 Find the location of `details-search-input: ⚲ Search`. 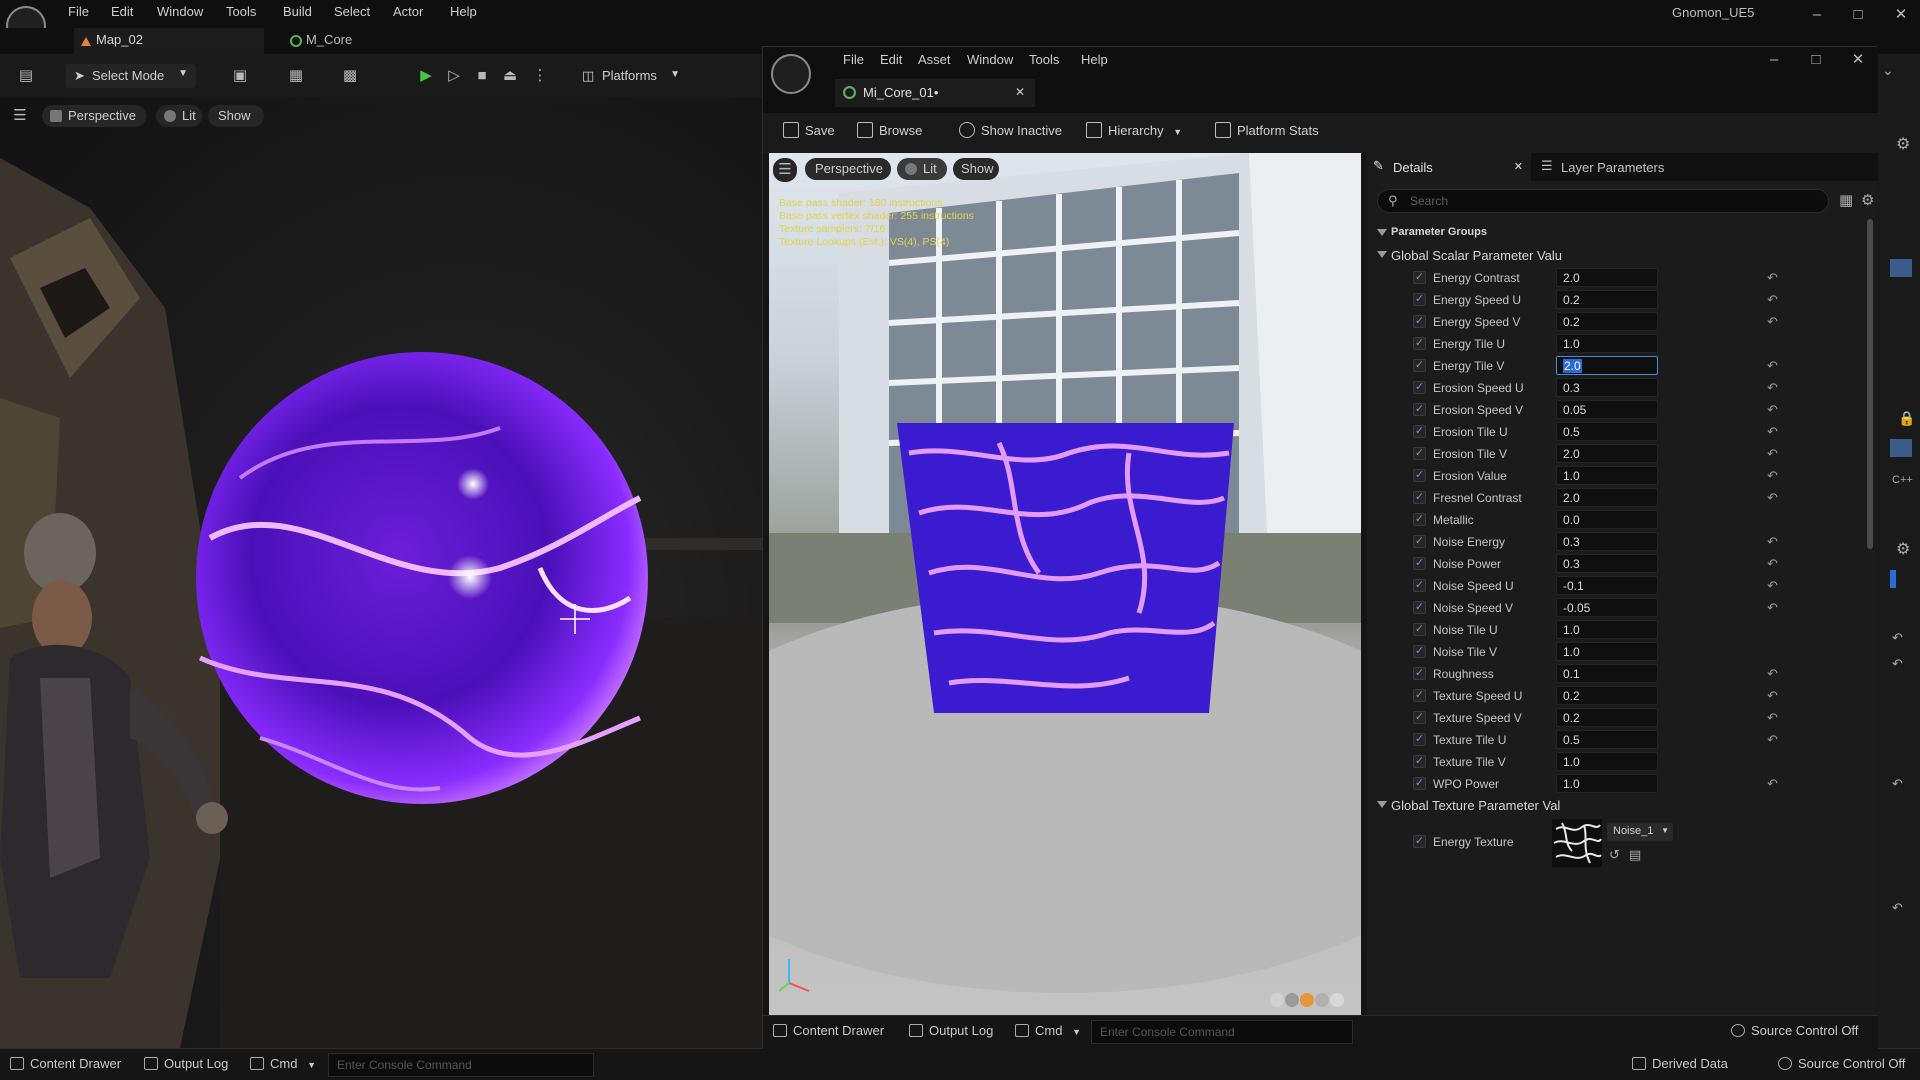

details-search-input: ⚲ Search is located at coordinates (1603, 201).